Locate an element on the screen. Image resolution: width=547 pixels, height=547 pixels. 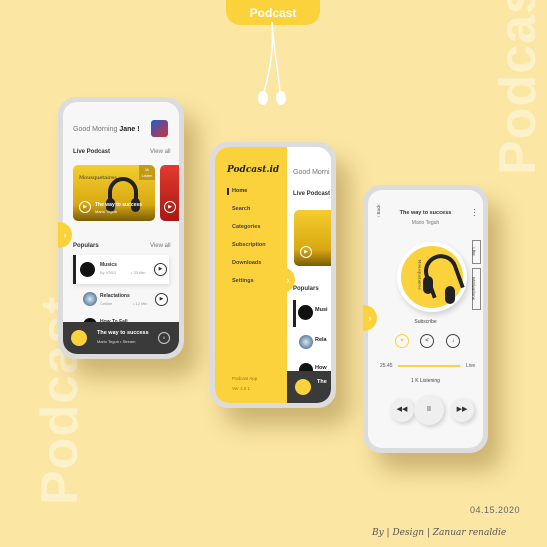
card-brand: Mousquetaires is located at coordinates (98, 178).